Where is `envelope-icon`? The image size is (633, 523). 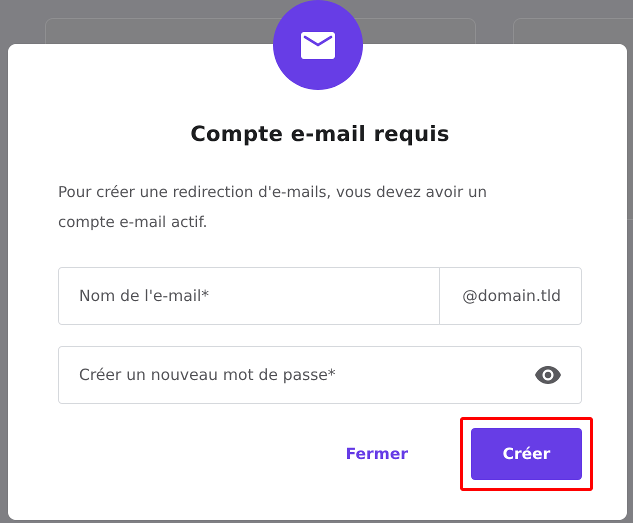 envelope-icon is located at coordinates (318, 45).